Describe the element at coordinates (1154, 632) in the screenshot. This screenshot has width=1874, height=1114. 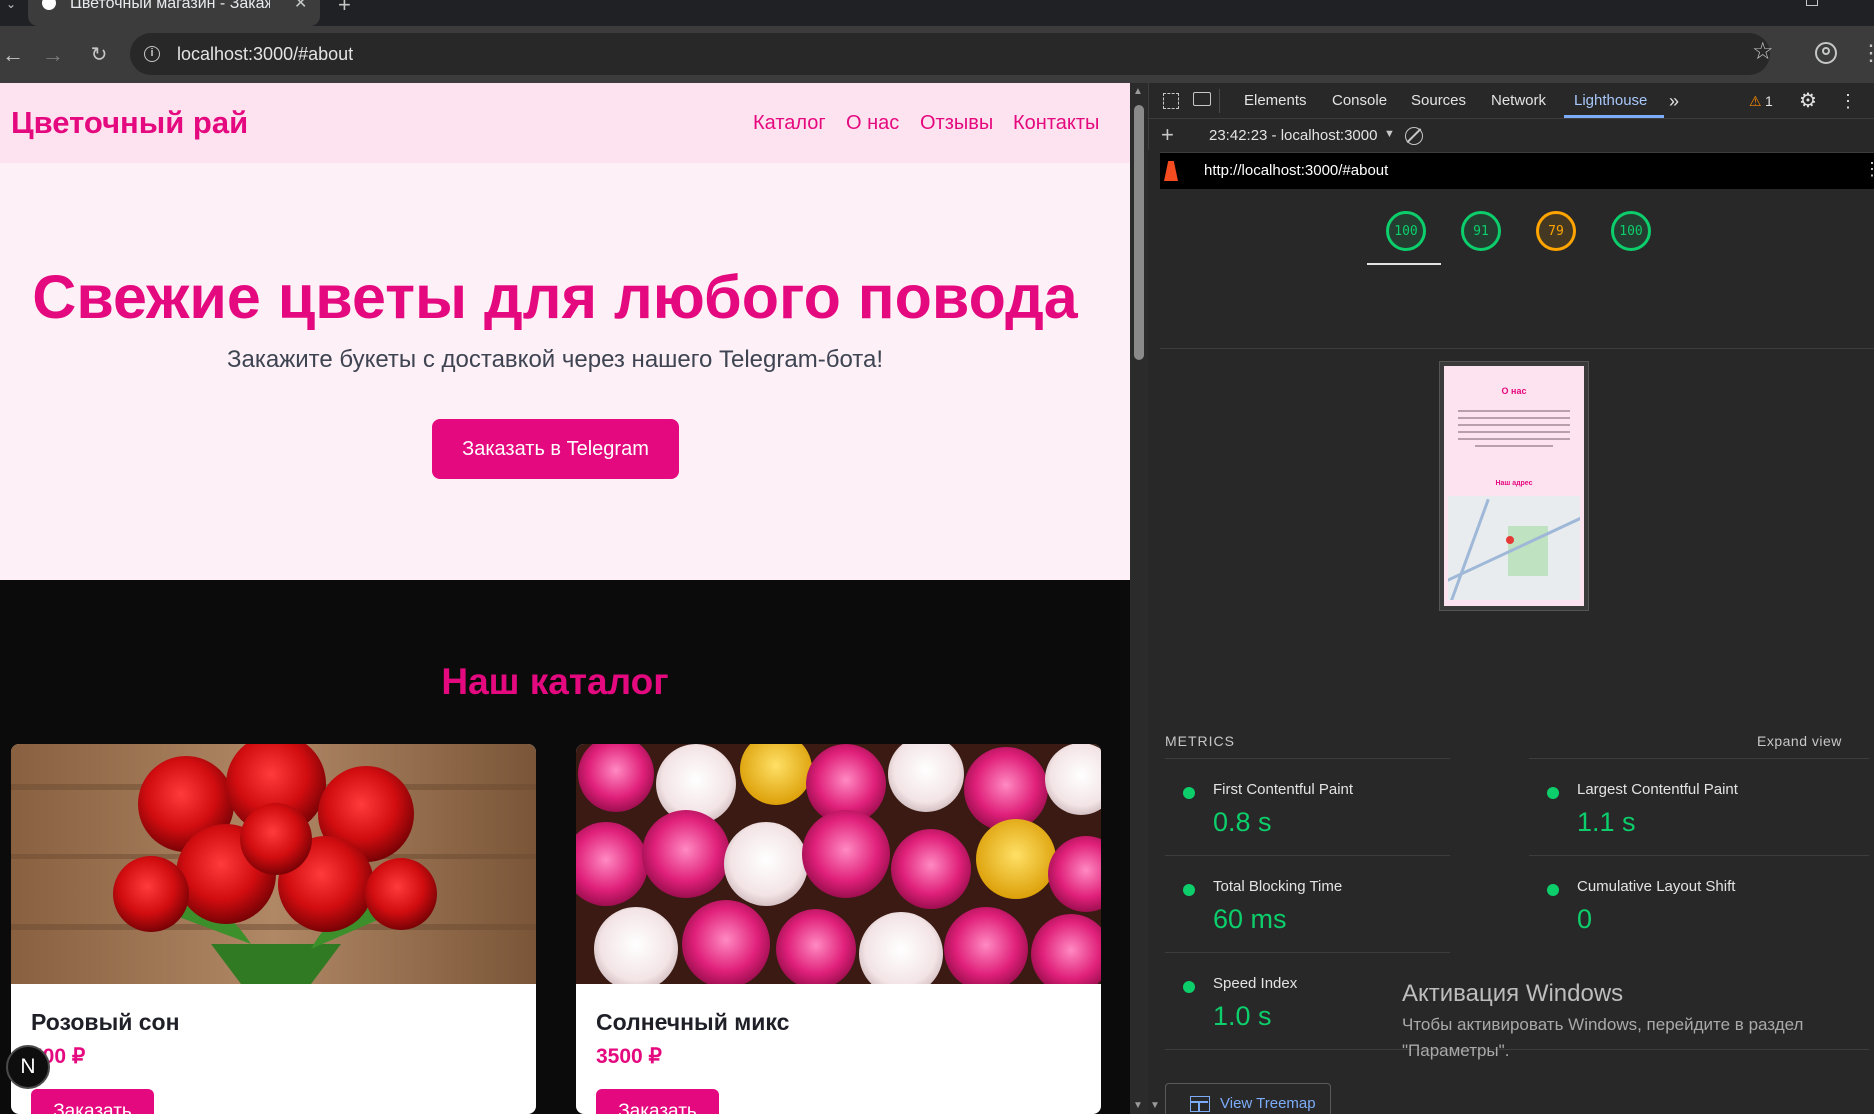
I see `devtools-scrollbar` at that location.